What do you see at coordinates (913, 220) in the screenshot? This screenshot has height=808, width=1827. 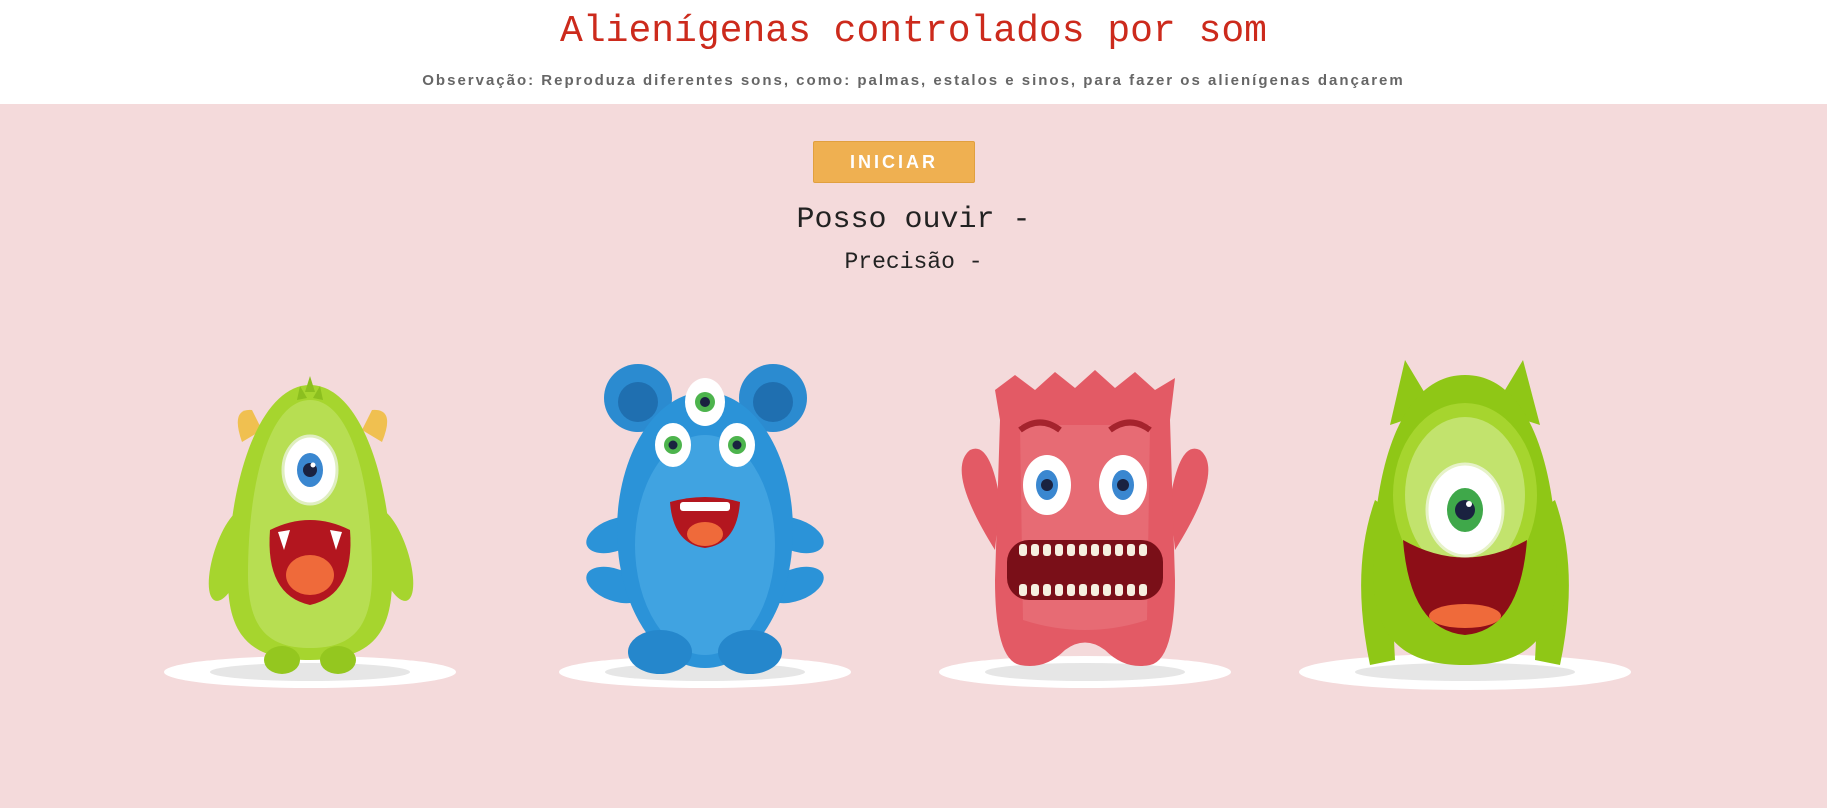 I see `heard-sound-label: Posso ouvir -` at bounding box center [913, 220].